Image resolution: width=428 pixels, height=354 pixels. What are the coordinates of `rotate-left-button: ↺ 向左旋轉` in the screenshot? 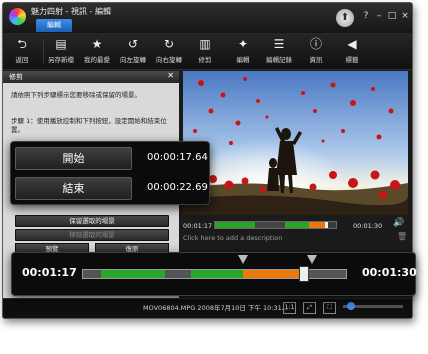 It's located at (133, 50).